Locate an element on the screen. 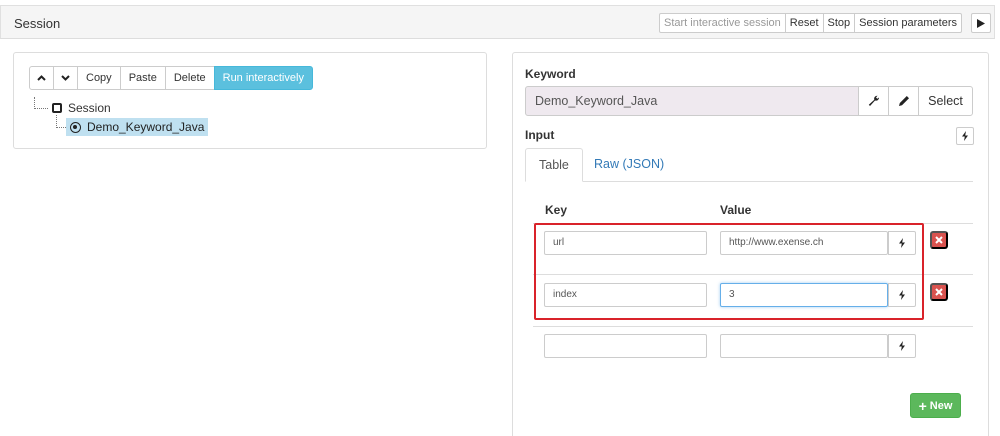  input-tabs: Table Raw (JSON) is located at coordinates (749, 165).